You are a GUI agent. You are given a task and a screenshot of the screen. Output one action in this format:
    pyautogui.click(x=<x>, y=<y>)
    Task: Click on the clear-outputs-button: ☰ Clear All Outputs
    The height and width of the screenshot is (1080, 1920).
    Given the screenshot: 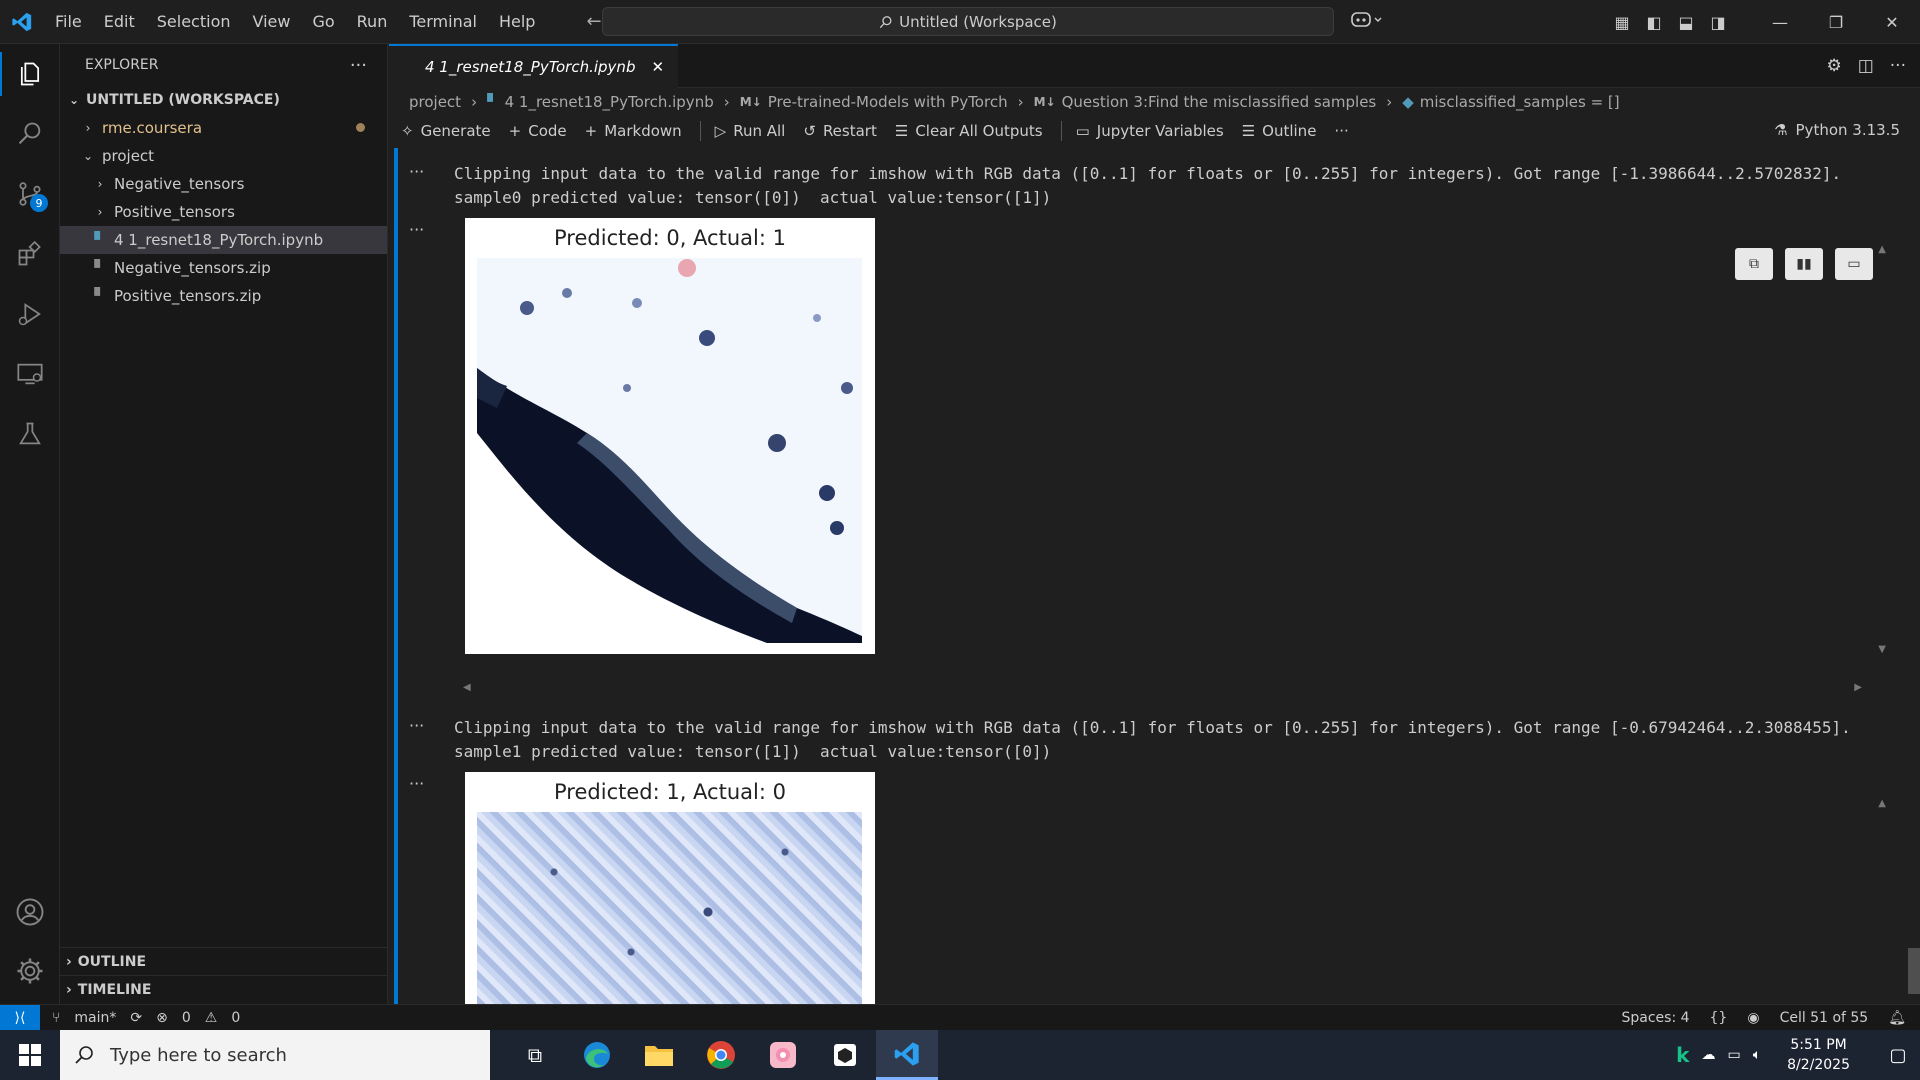 What is the action you would take?
    pyautogui.click(x=969, y=131)
    